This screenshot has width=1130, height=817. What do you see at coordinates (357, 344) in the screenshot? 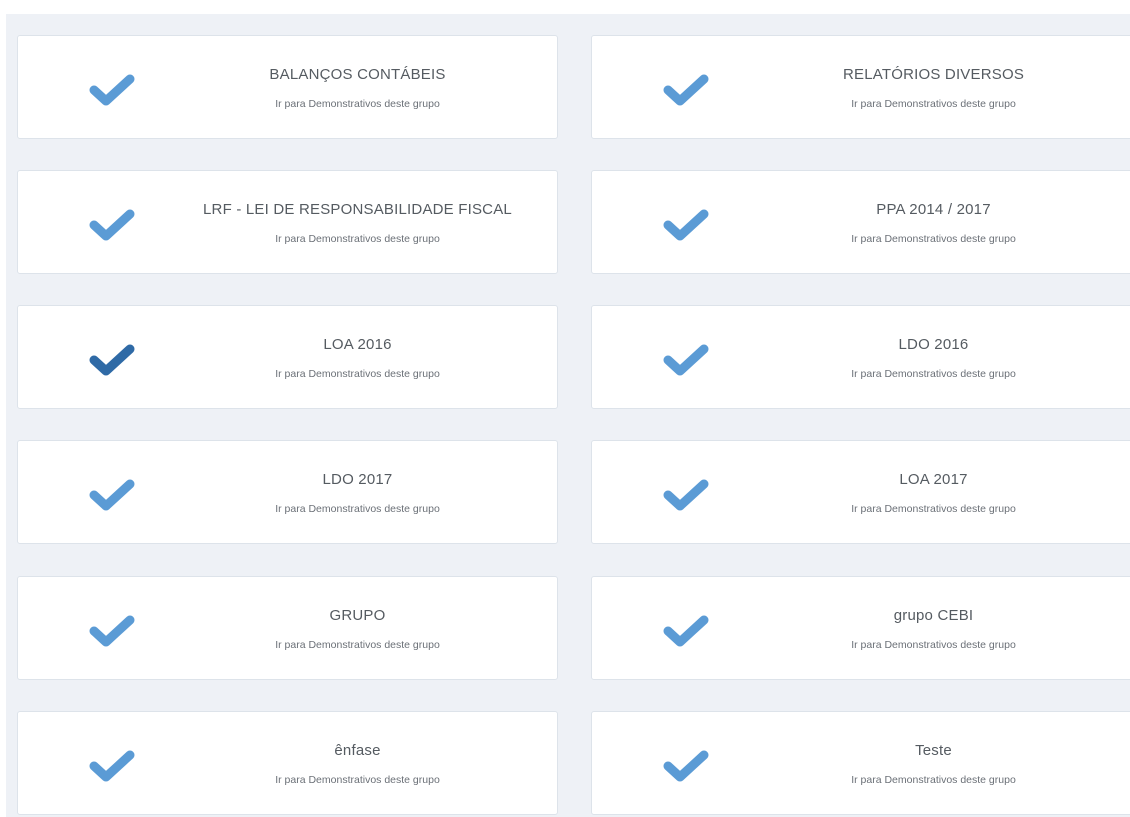
I see `group-title: LOA 2016` at bounding box center [357, 344].